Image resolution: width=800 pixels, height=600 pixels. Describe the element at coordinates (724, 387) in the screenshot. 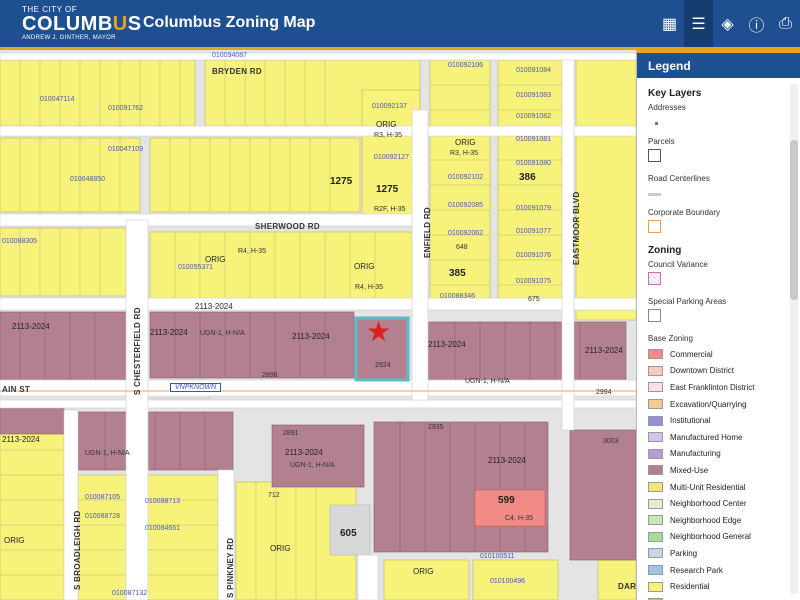

I see `legend-zone-row: East Franklinton District` at that location.